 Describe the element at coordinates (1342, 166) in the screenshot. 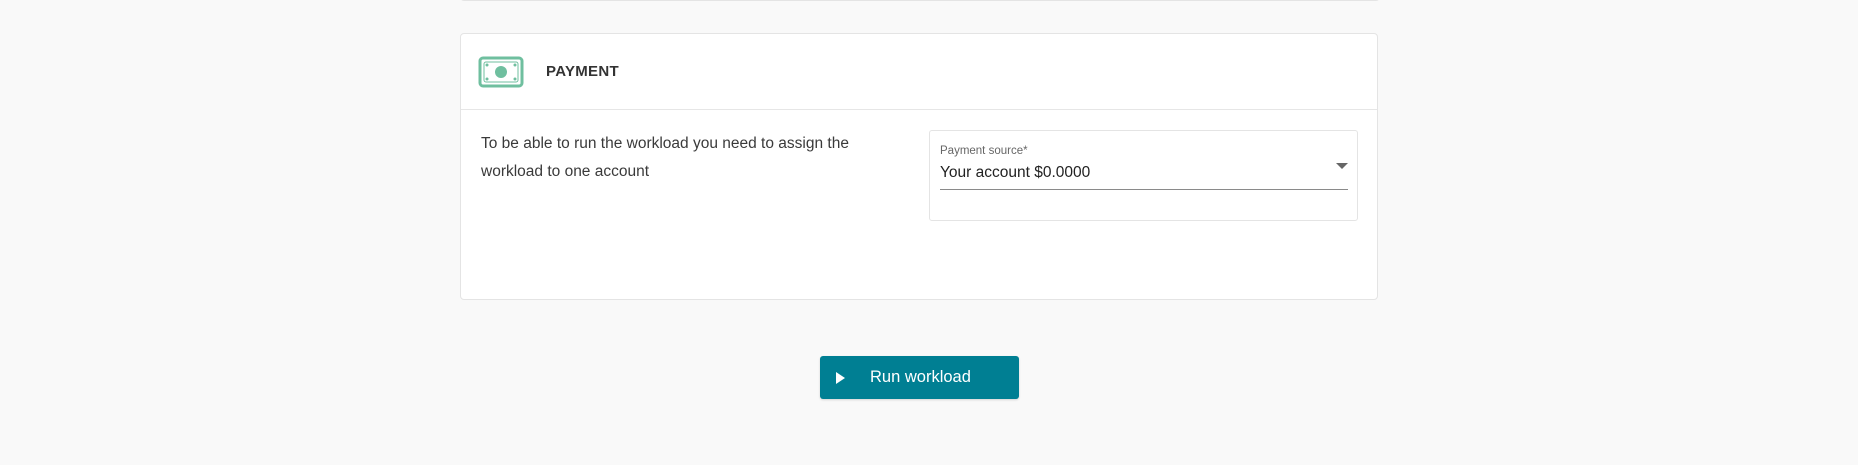

I see `chevron-down-icon` at that location.